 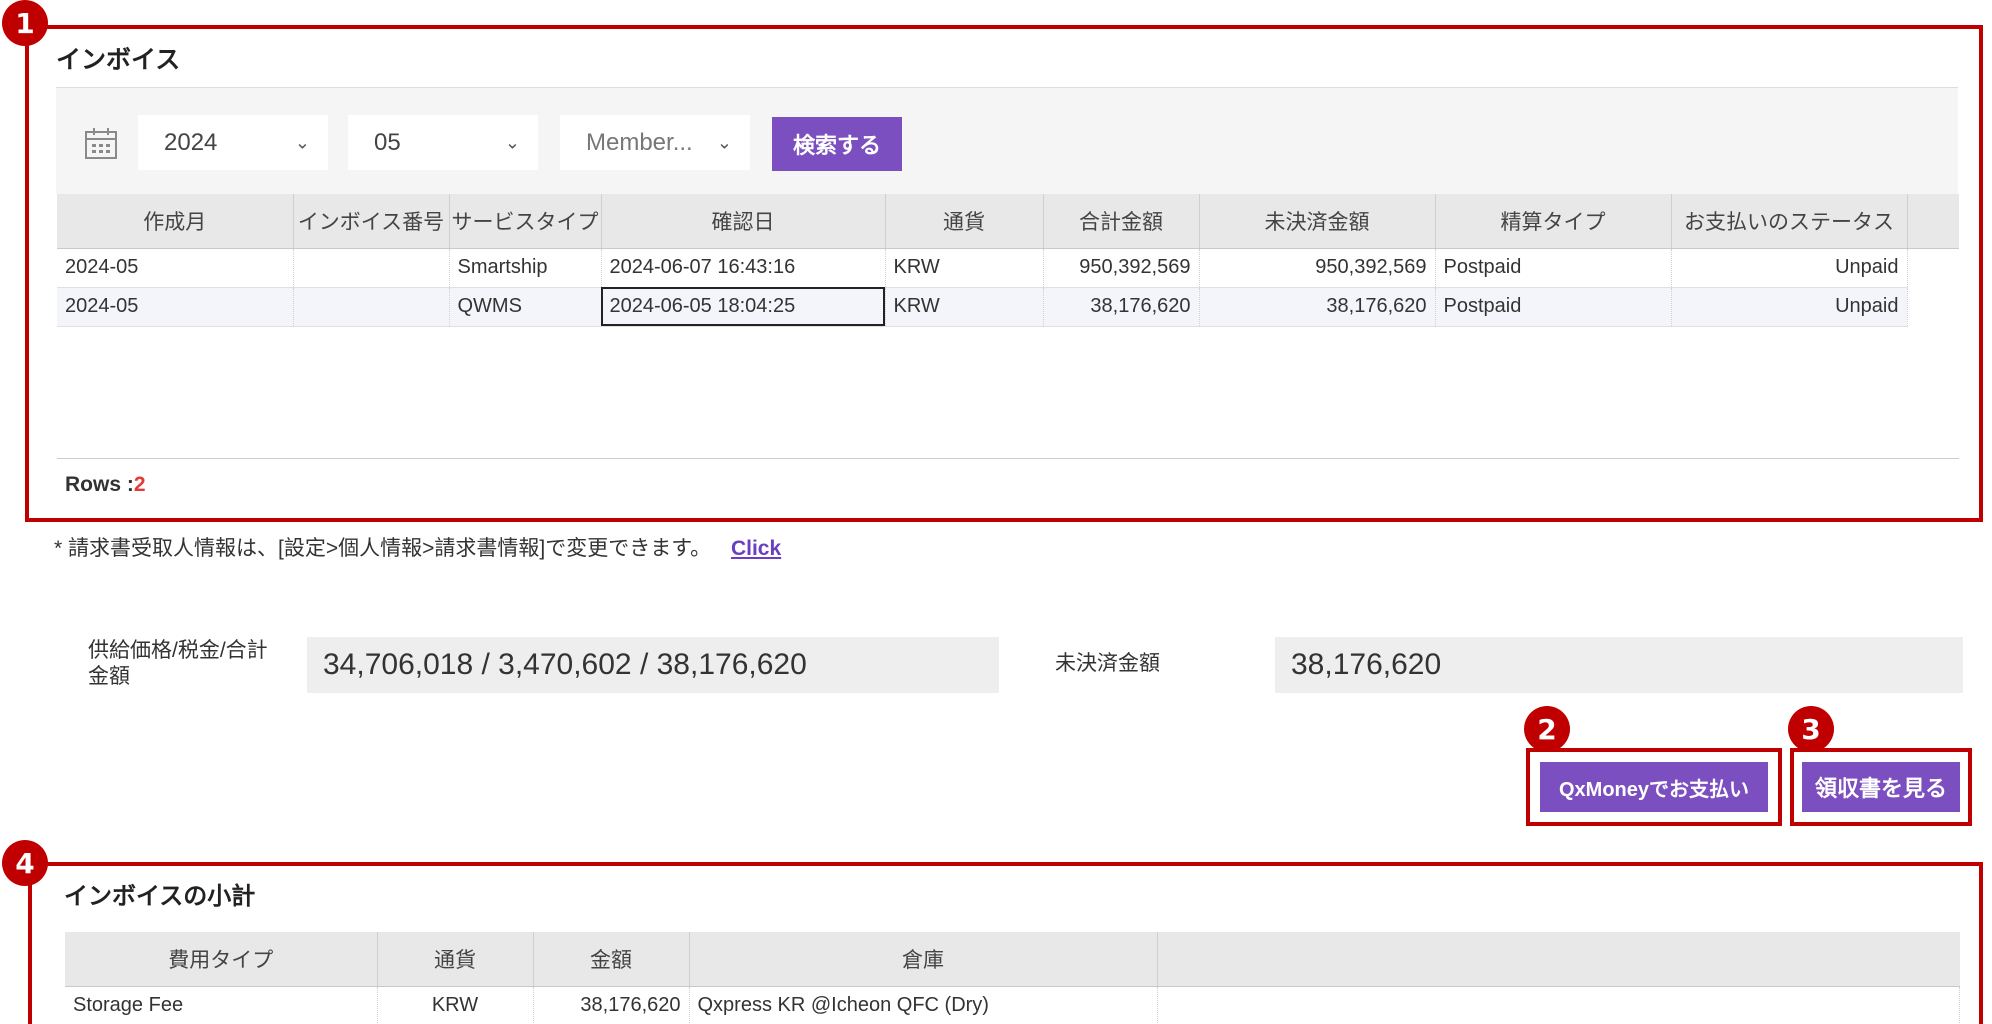 I want to click on member-select: Member... ⌄, so click(x=655, y=142).